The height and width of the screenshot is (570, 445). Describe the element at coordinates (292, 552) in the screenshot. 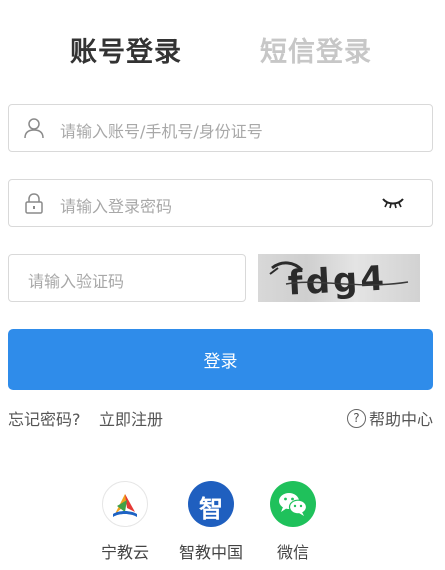

I see `wechat-label: 微信` at that location.